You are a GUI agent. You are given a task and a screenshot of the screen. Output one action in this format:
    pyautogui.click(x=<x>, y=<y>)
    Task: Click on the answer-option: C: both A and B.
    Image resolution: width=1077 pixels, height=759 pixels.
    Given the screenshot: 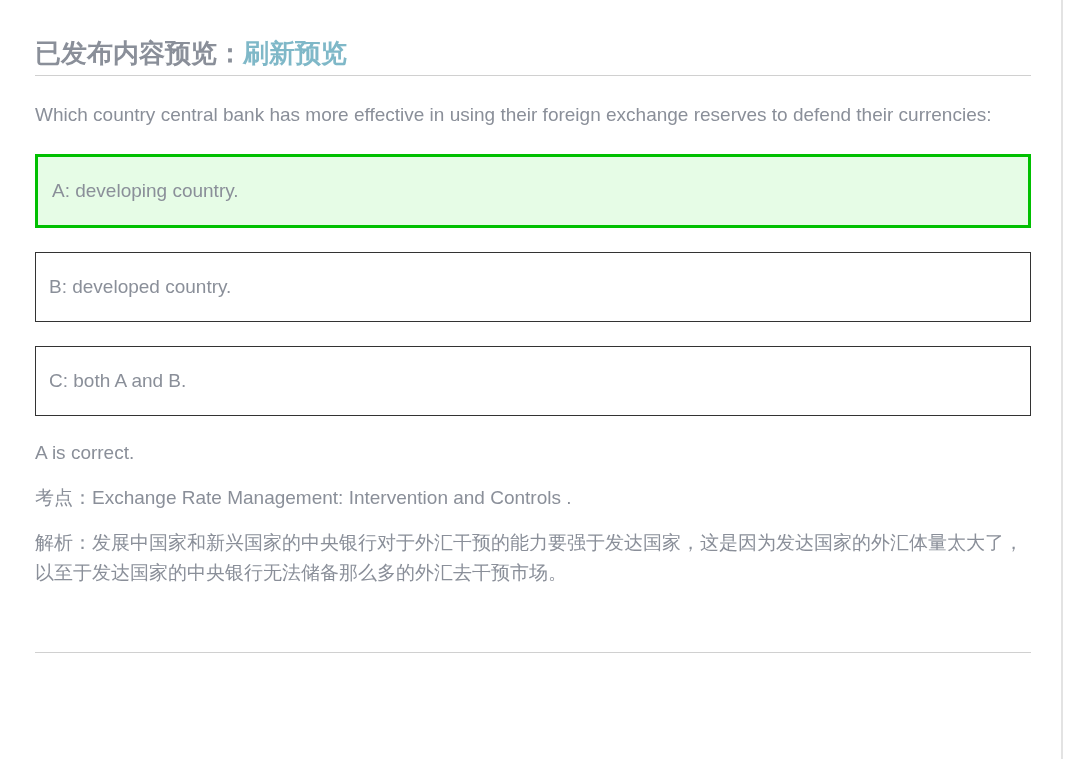 What is the action you would take?
    pyautogui.click(x=533, y=381)
    